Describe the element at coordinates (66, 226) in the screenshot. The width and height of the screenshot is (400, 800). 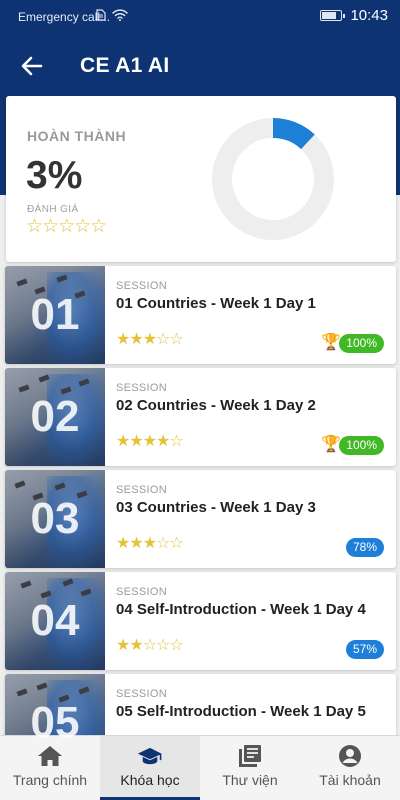
I see `rating-stars: ☆☆☆☆☆` at that location.